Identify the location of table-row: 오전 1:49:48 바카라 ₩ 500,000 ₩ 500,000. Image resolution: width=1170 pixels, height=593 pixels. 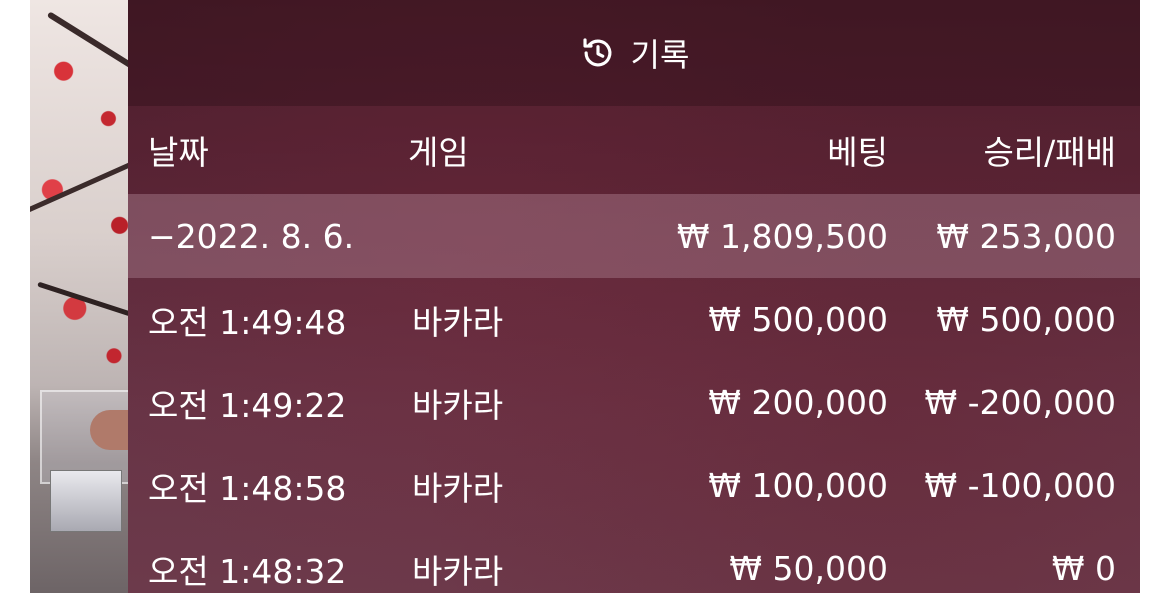
(634, 319).